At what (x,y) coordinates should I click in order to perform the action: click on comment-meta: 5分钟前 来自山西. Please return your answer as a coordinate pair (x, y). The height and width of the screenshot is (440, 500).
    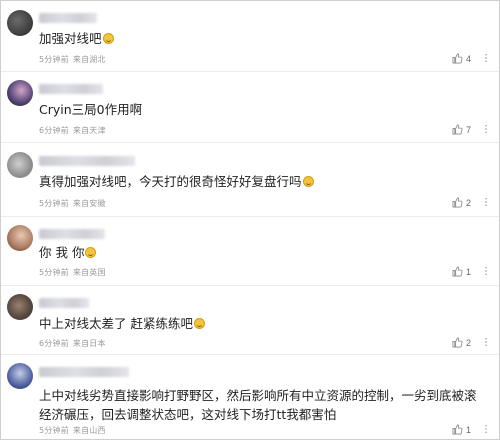
    Looking at the image, I should click on (74, 430).